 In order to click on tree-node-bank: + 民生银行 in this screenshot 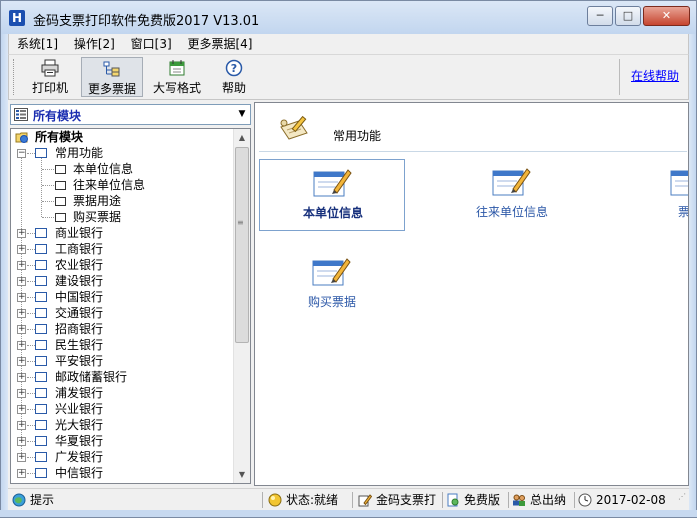, I will do `click(122, 345)`.